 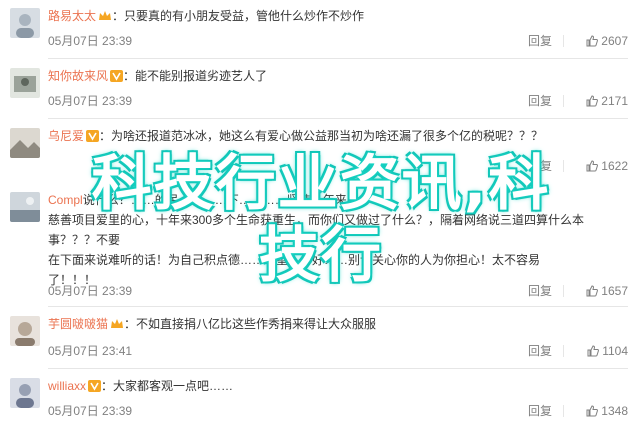 I want to click on comment-username: 路易太太, so click(x=72, y=16).